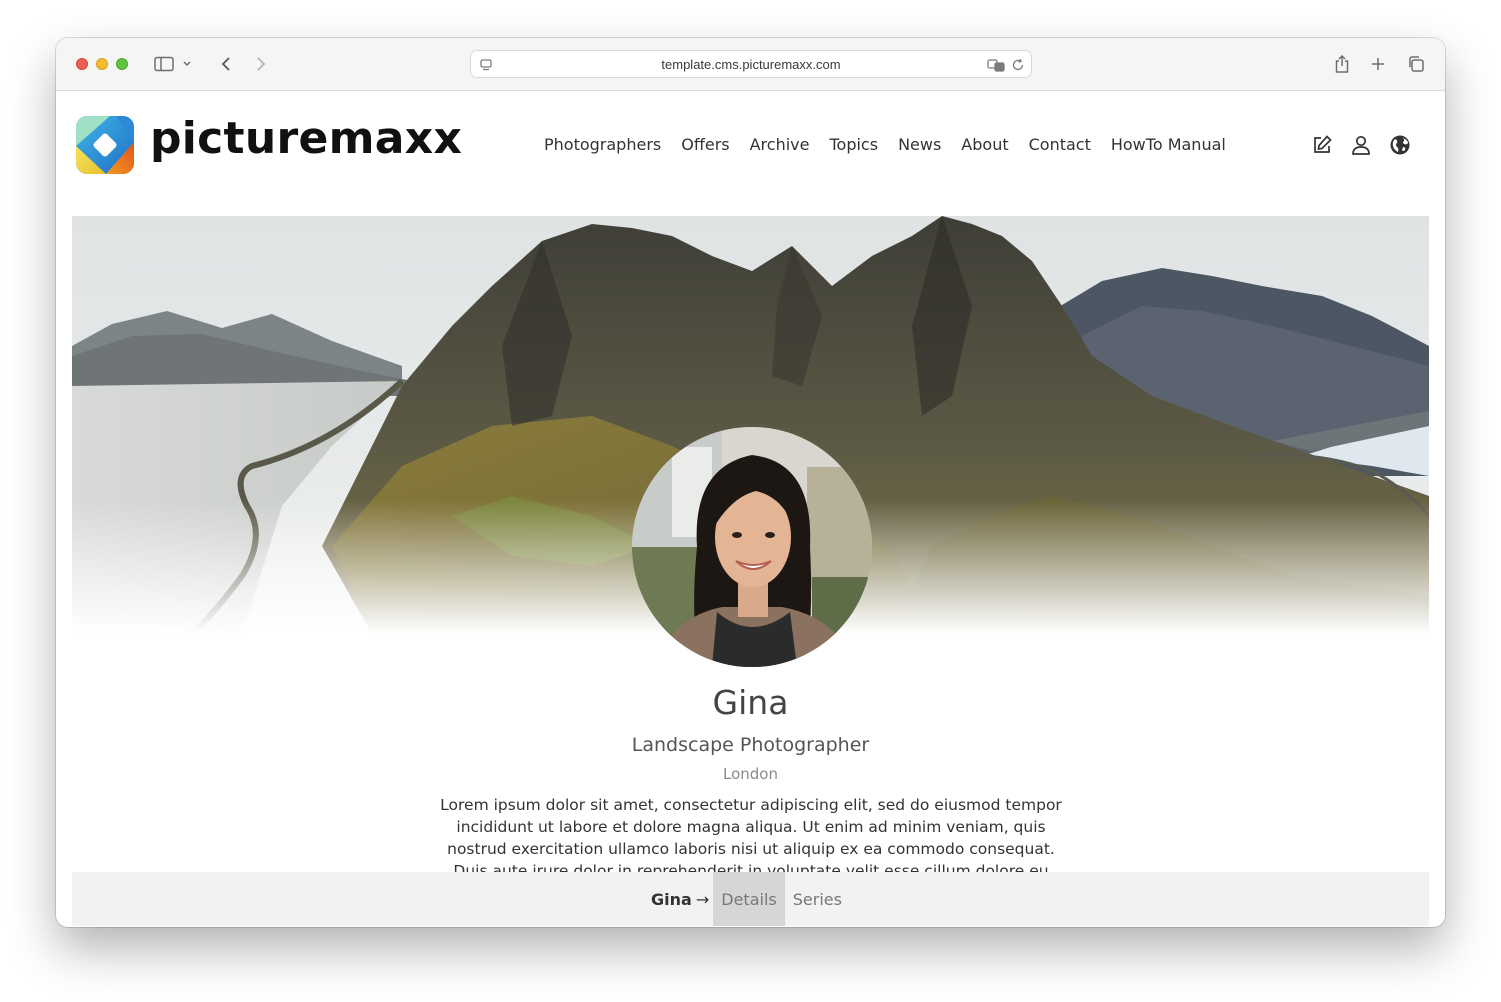 This screenshot has height=1002, width=1501. What do you see at coordinates (671, 899) in the screenshot?
I see `breadcrumb-name: Gina` at bounding box center [671, 899].